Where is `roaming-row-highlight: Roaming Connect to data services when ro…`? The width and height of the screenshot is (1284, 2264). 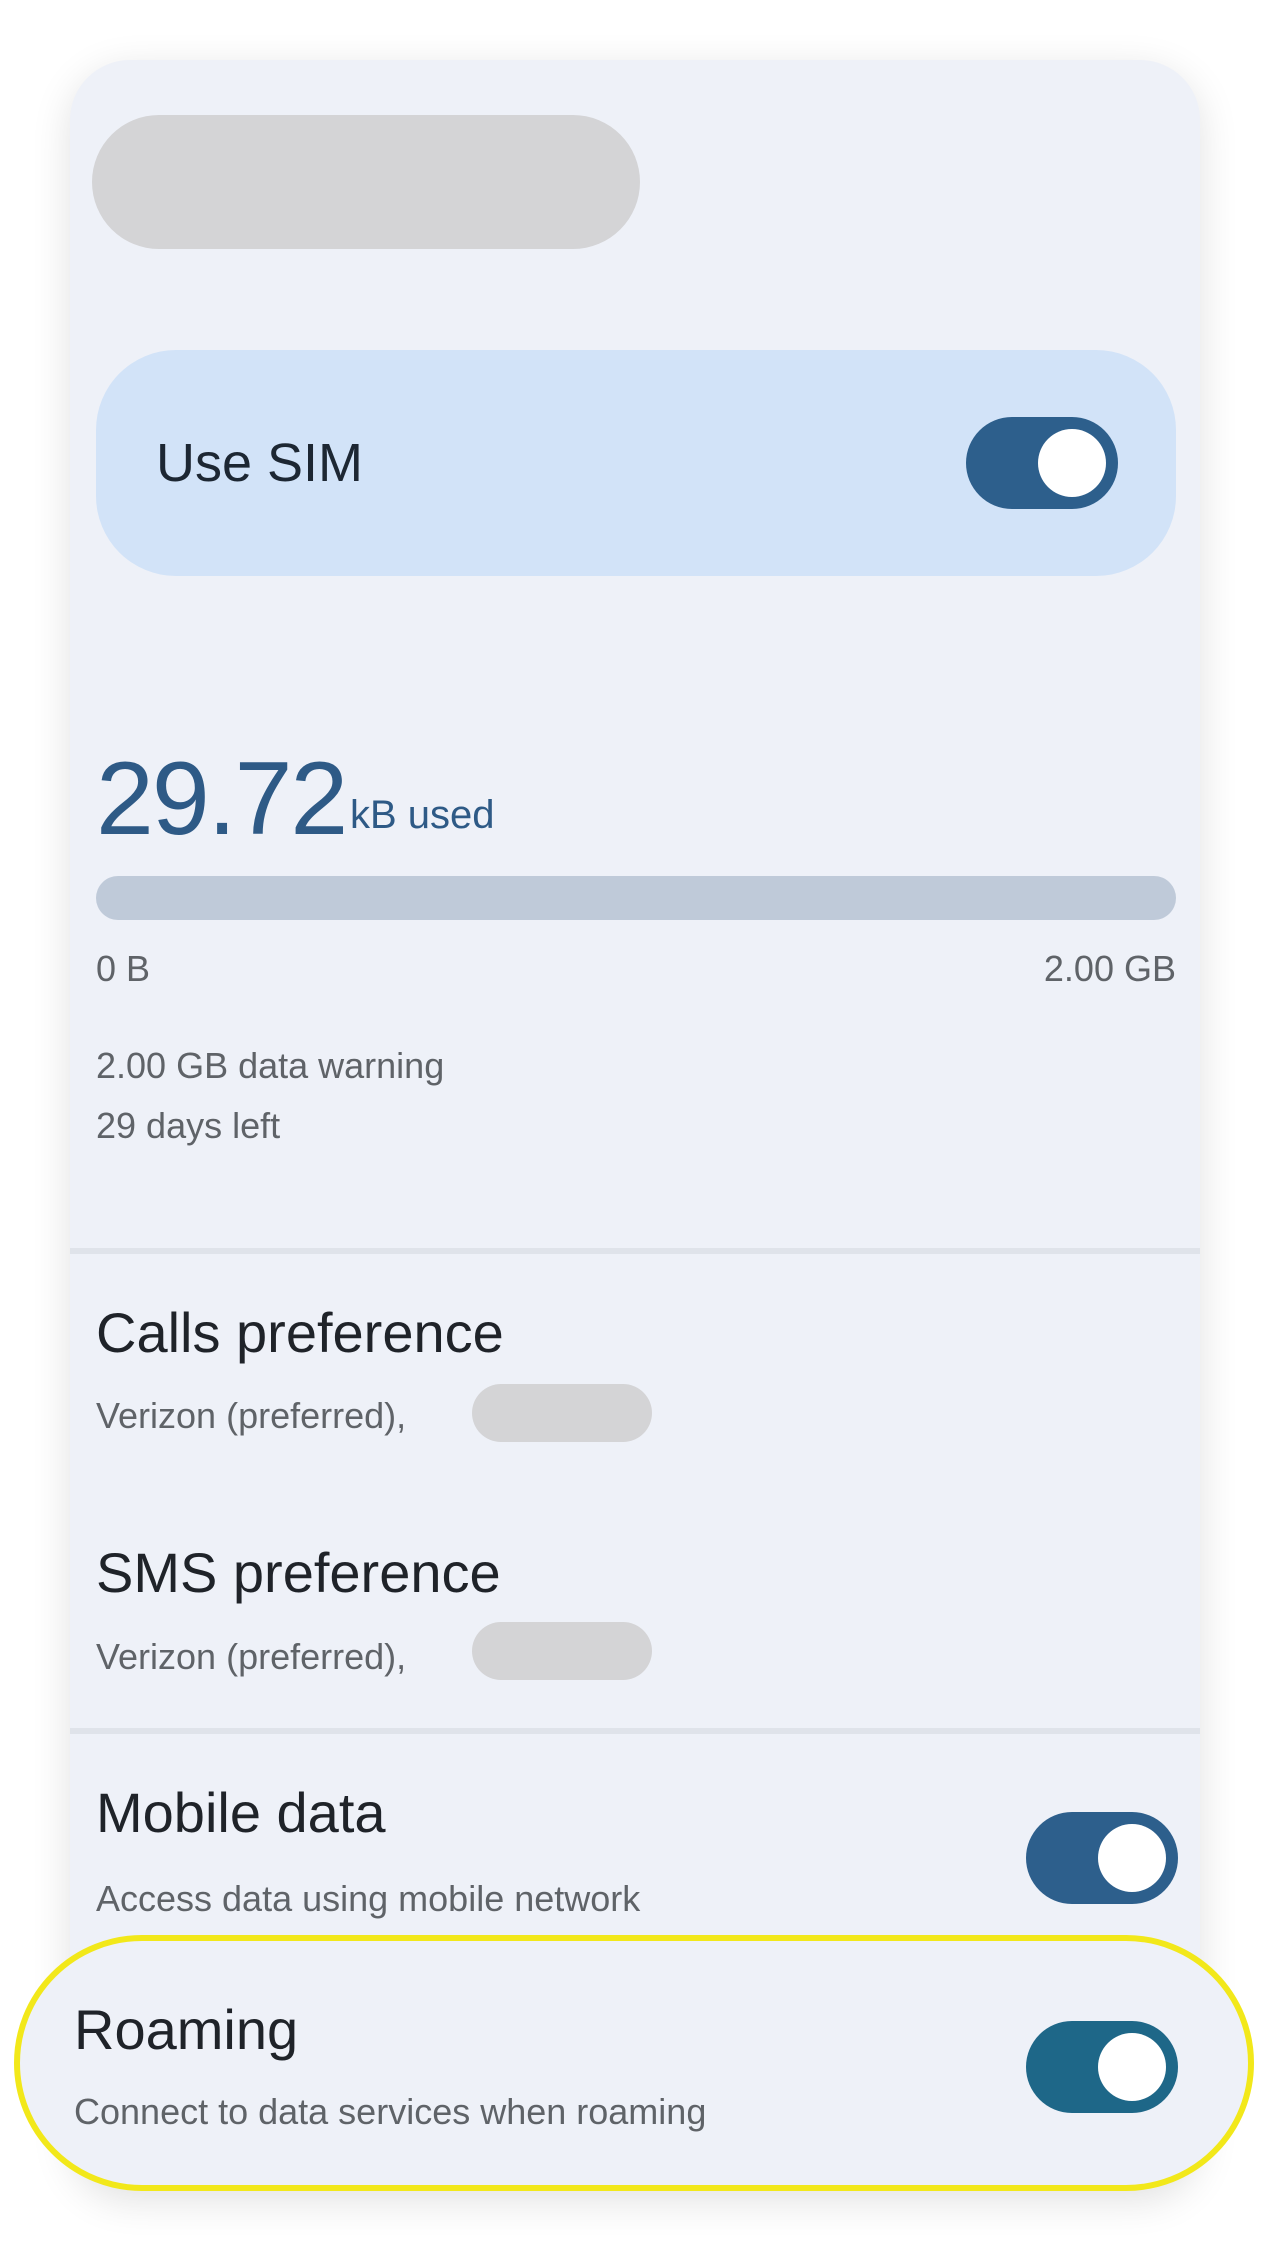
roaming-row-highlight: Roaming Connect to data services when ro… is located at coordinates (634, 2063).